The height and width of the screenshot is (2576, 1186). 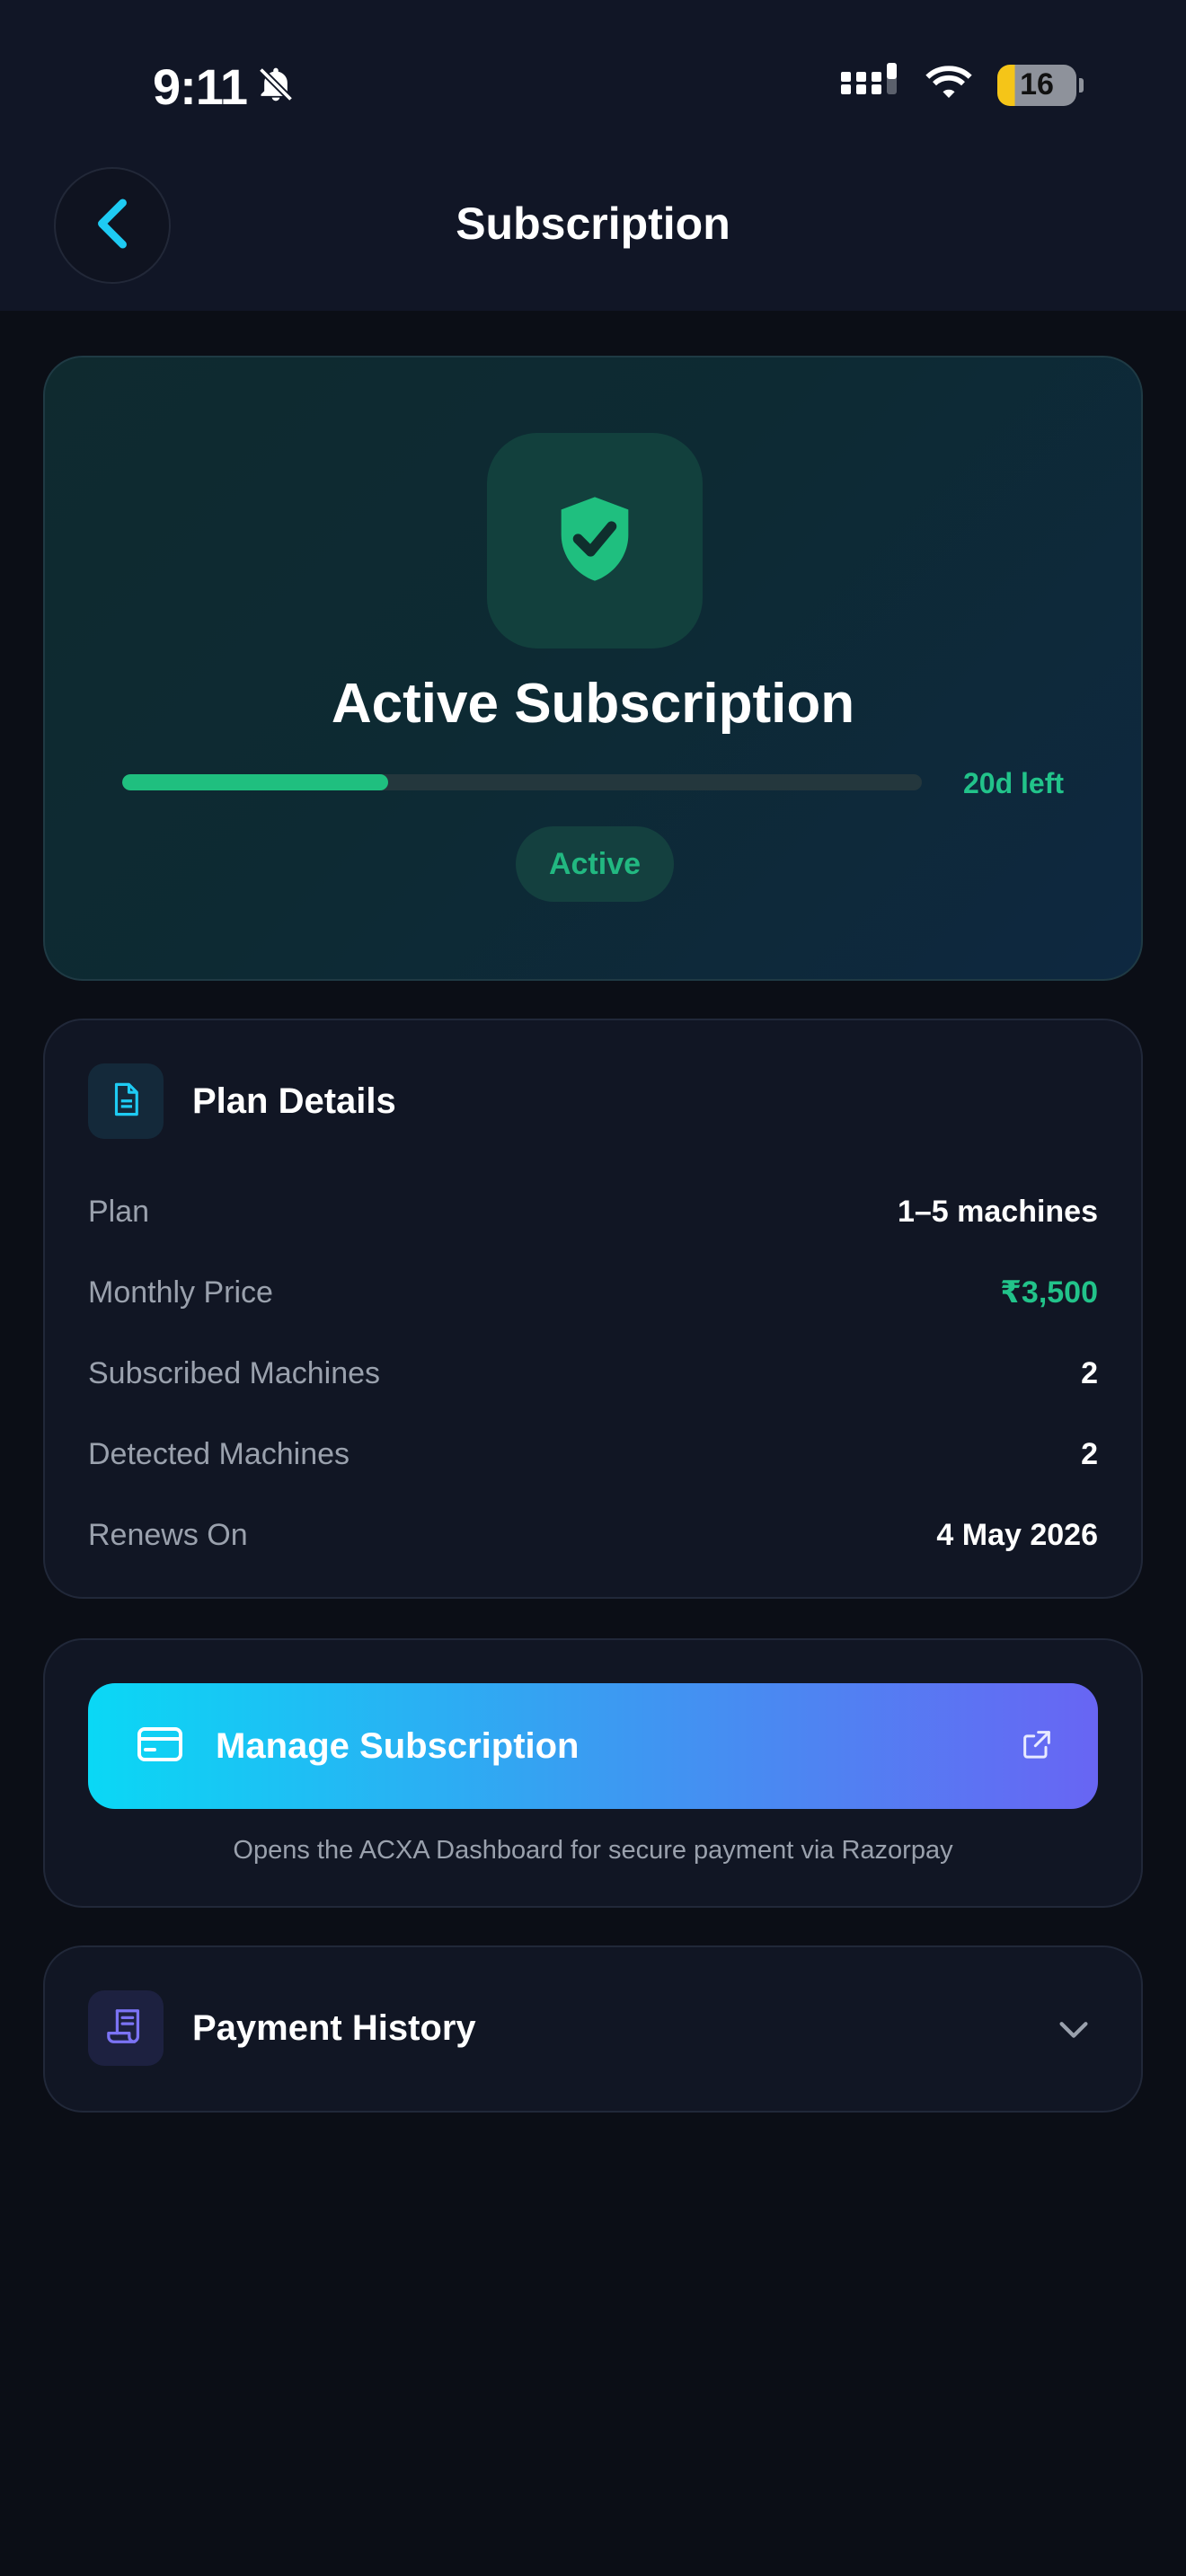 What do you see at coordinates (593, 1746) in the screenshot?
I see `manage-subscription-button: Manage Subscription` at bounding box center [593, 1746].